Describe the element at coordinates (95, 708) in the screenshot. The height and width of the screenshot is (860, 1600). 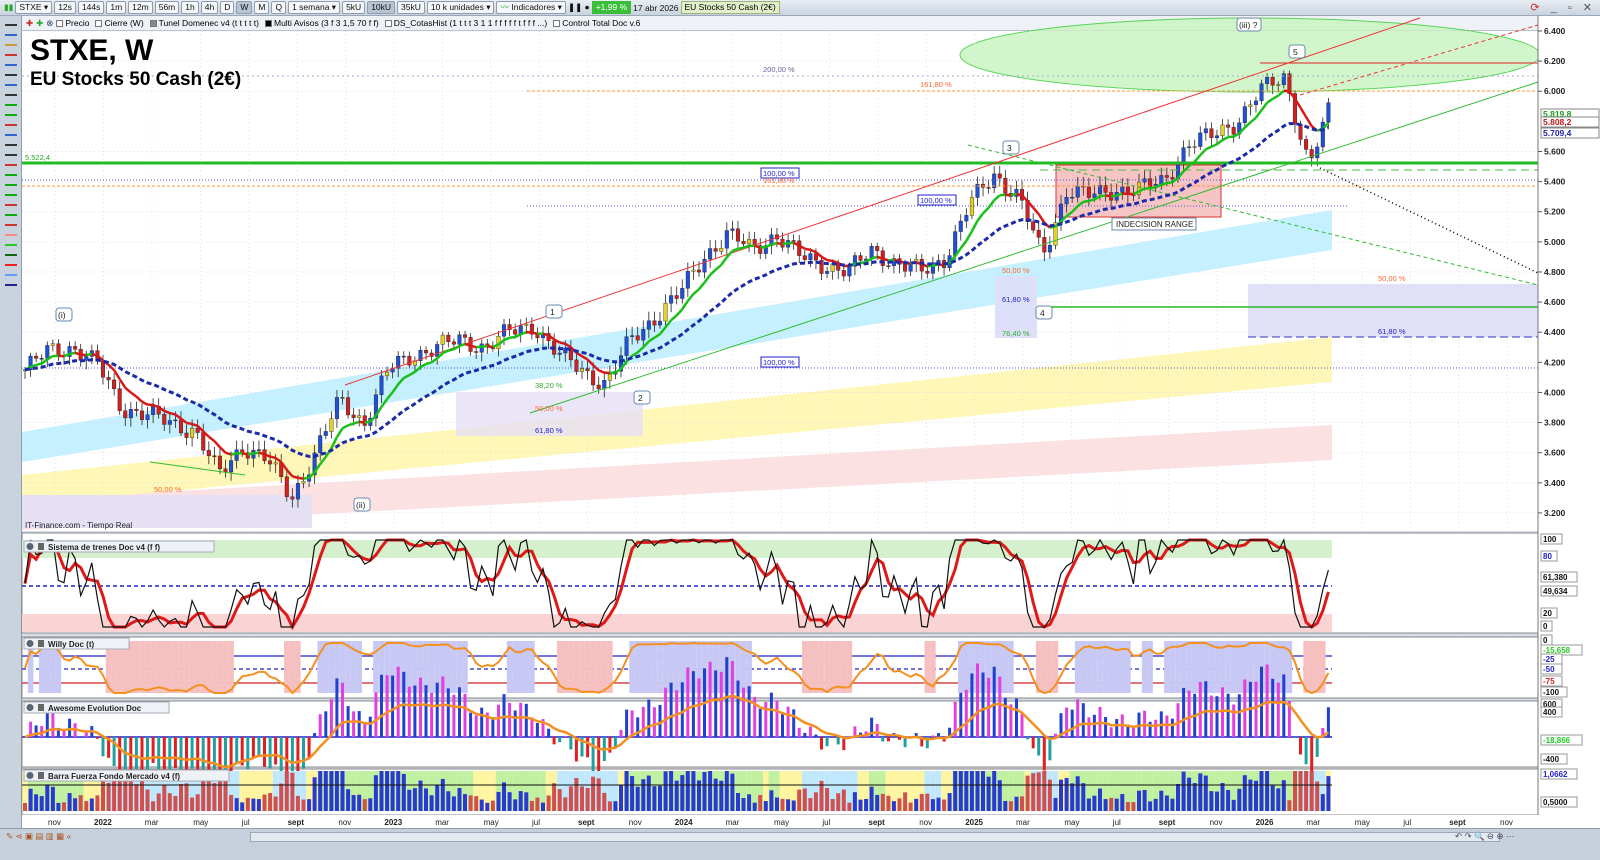
I see `panel-title: Awesome Evolution Doc` at that location.